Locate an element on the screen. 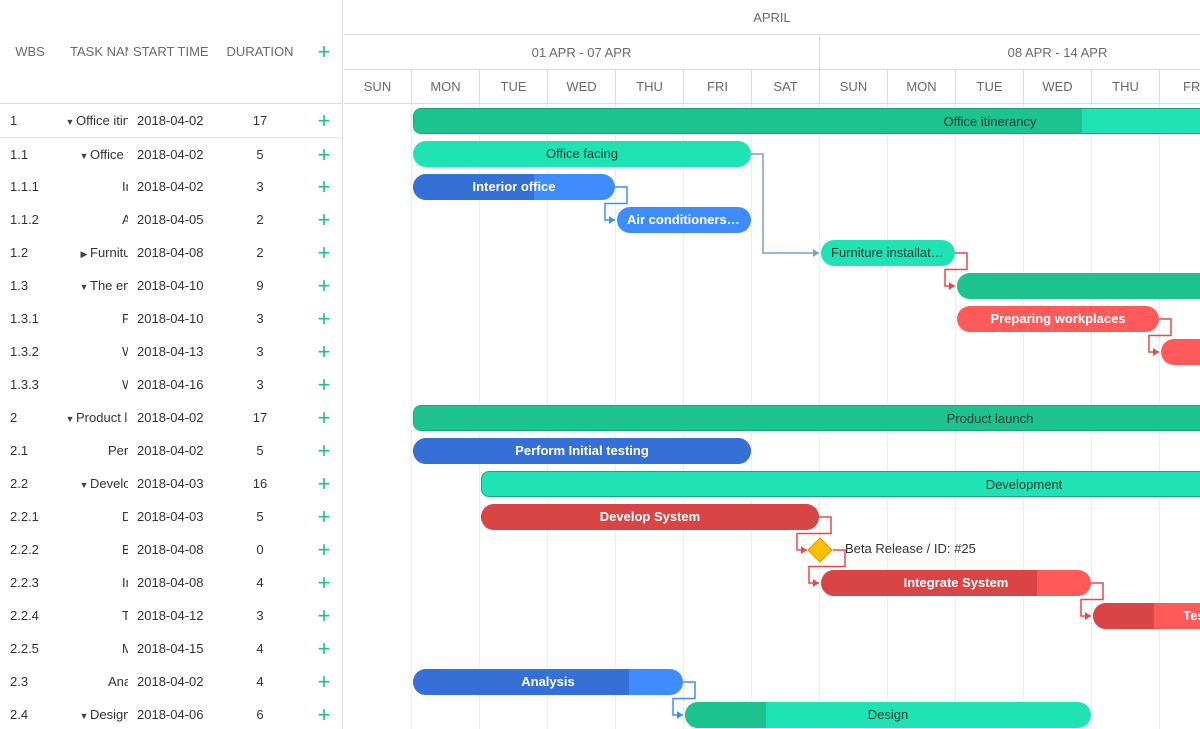 Image resolution: width=1200 pixels, height=729 pixels. cell-task-name: Preparing workplaces is located at coordinates (96, 318).